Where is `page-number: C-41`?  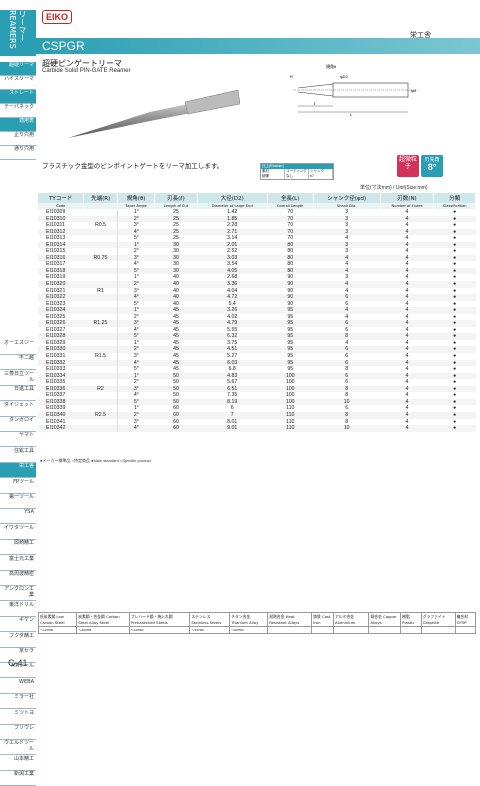
page-number: C-41 is located at coordinates (18, 663).